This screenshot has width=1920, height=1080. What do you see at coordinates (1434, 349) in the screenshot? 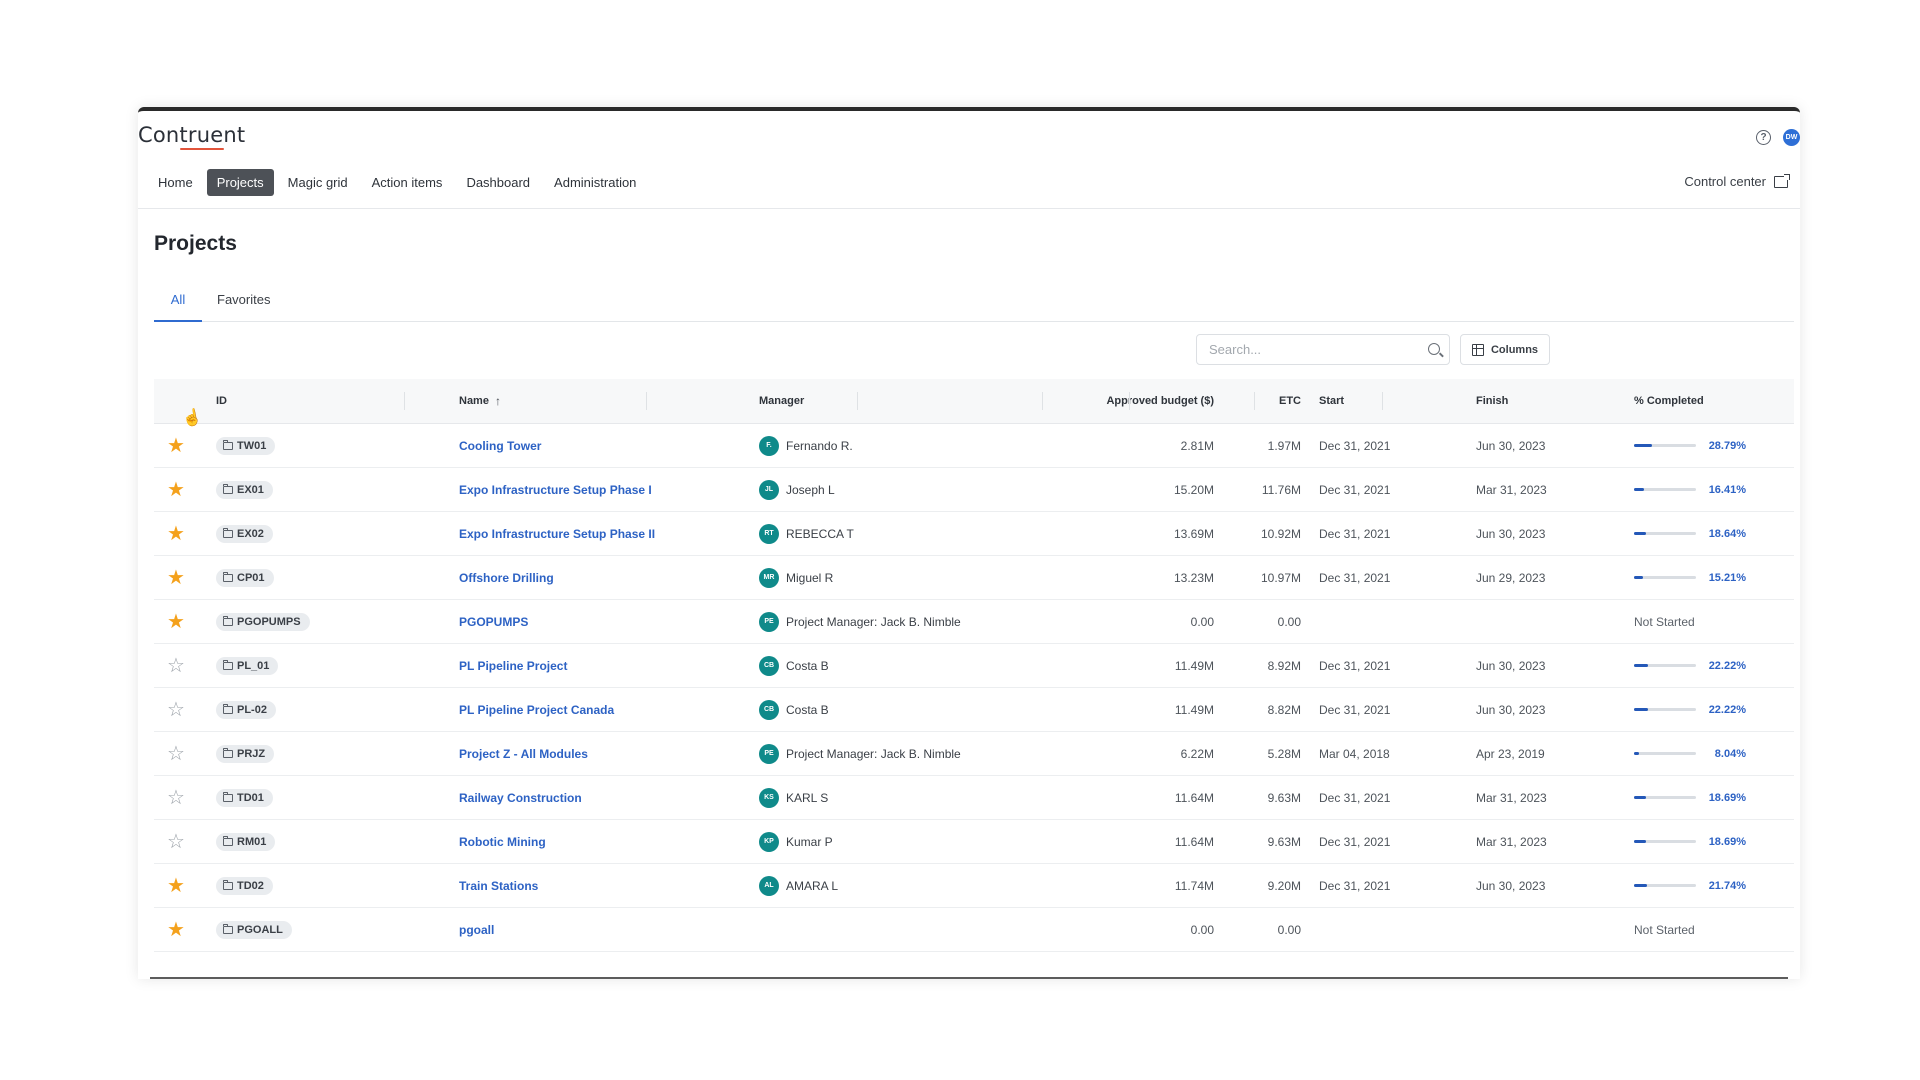
I see `search-icon` at bounding box center [1434, 349].